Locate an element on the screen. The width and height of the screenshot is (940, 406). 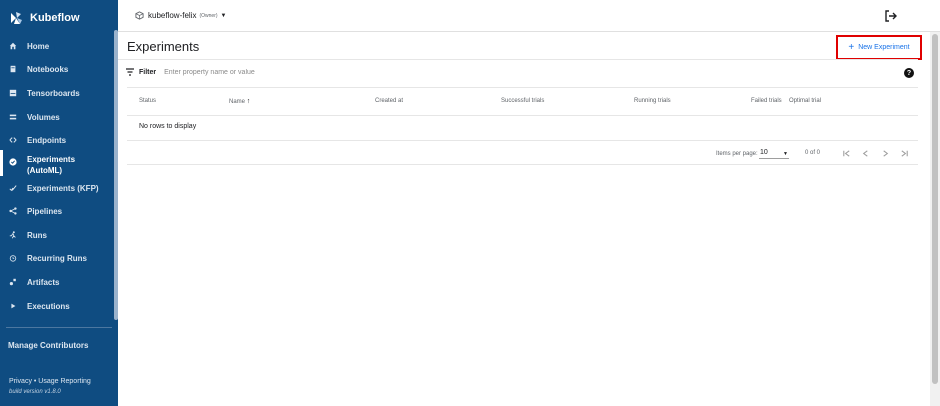
endpoints-icon is located at coordinates (13, 140).